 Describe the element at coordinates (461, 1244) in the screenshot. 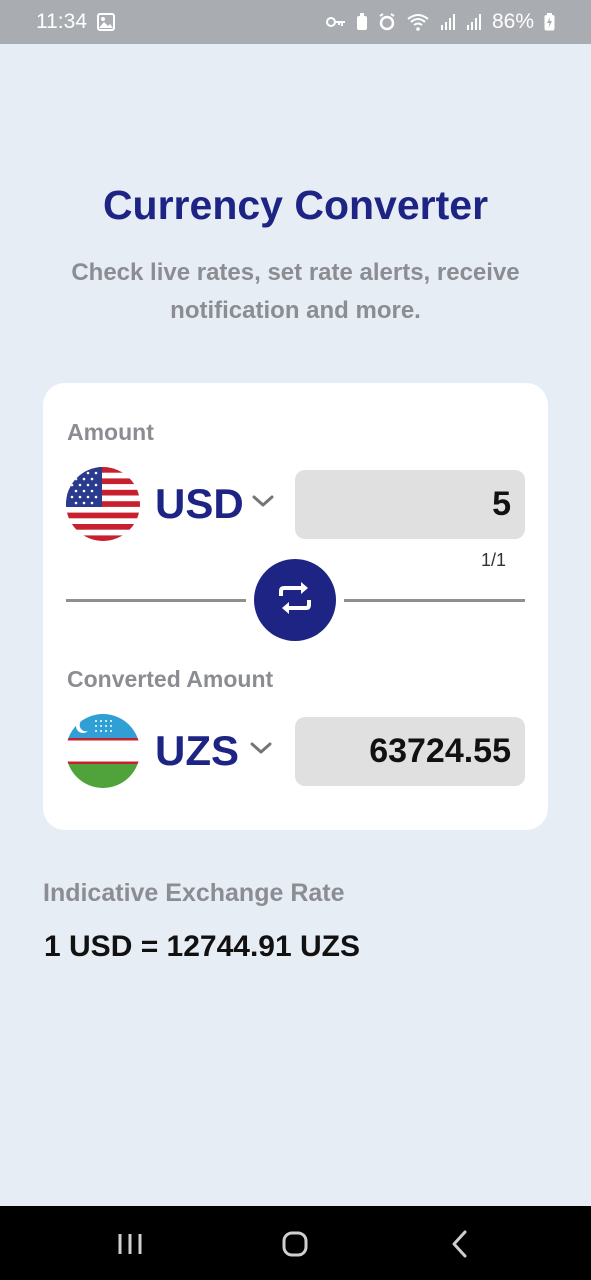

I see `back-icon` at that location.